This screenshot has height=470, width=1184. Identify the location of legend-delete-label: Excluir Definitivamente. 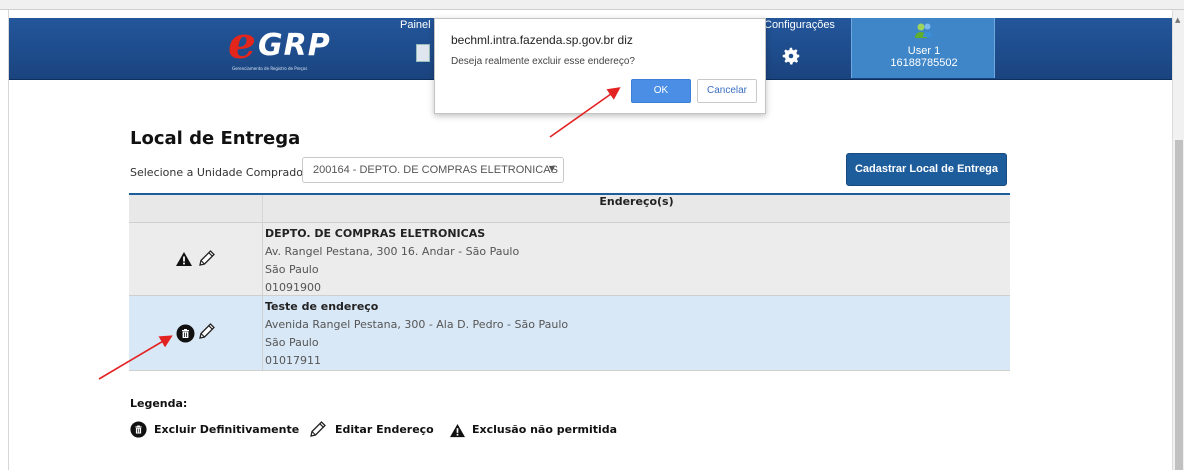
(227, 429).